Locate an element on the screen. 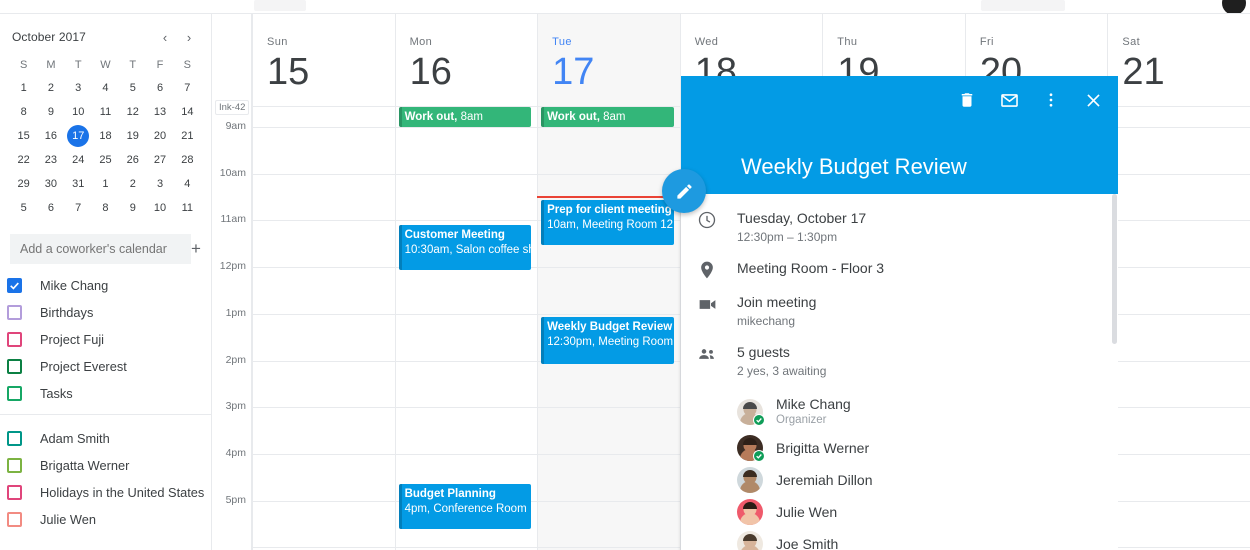  chevron-left-icon: ‹ is located at coordinates (165, 37).